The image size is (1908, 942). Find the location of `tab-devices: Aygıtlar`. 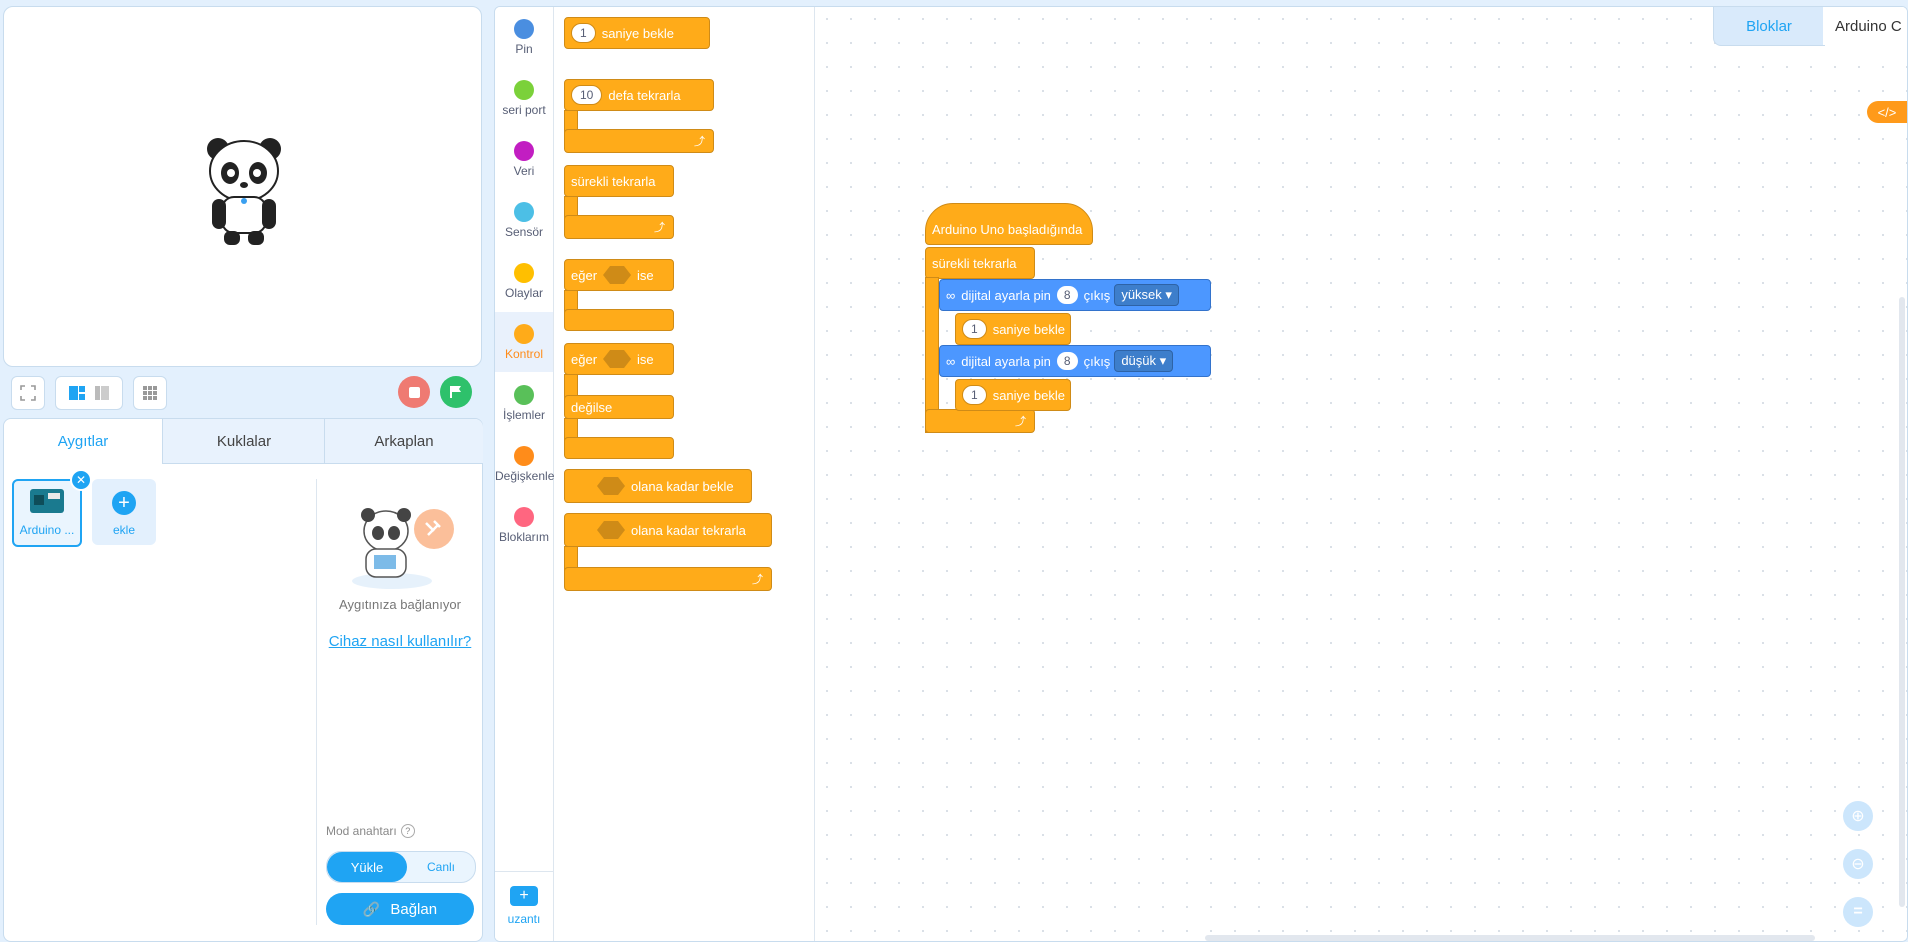

tab-devices: Aygıtlar is located at coordinates (83, 441).